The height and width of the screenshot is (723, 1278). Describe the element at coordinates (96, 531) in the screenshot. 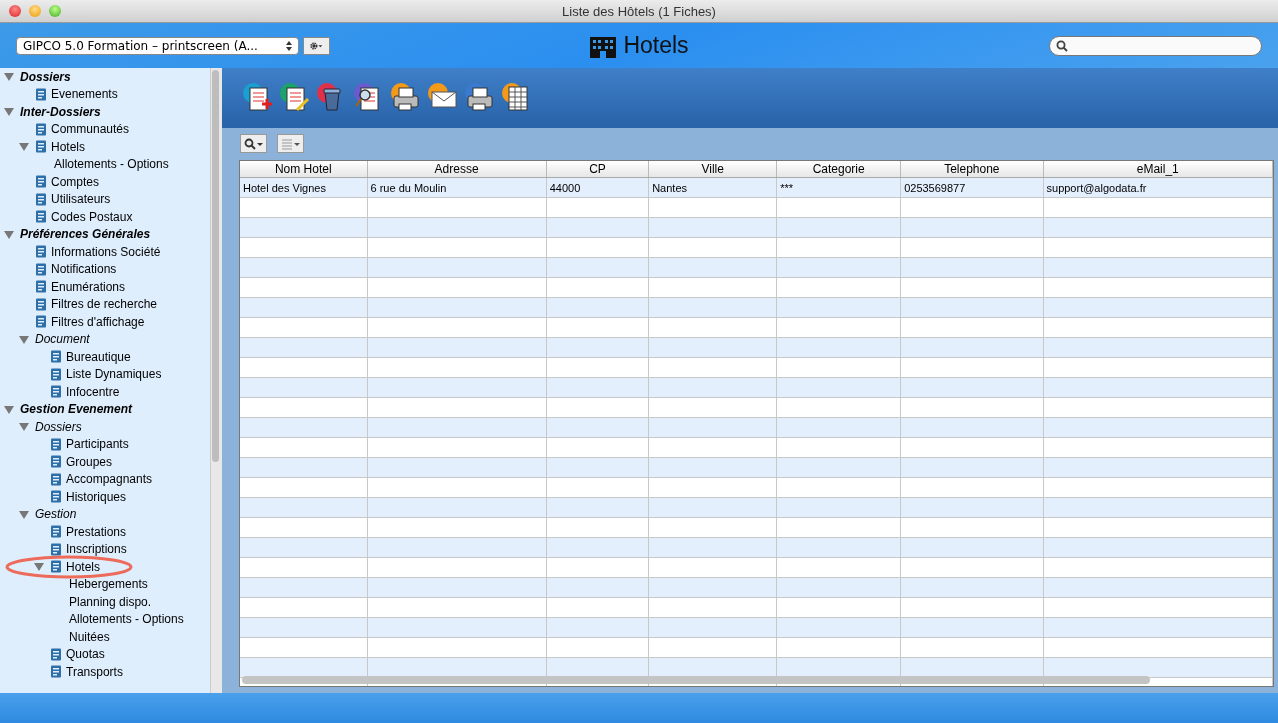

I see `sidebar-item: Prestations` at that location.